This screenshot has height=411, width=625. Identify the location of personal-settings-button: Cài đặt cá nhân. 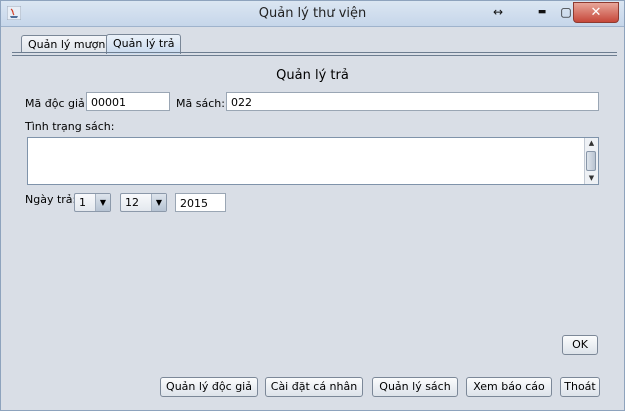
(314, 387).